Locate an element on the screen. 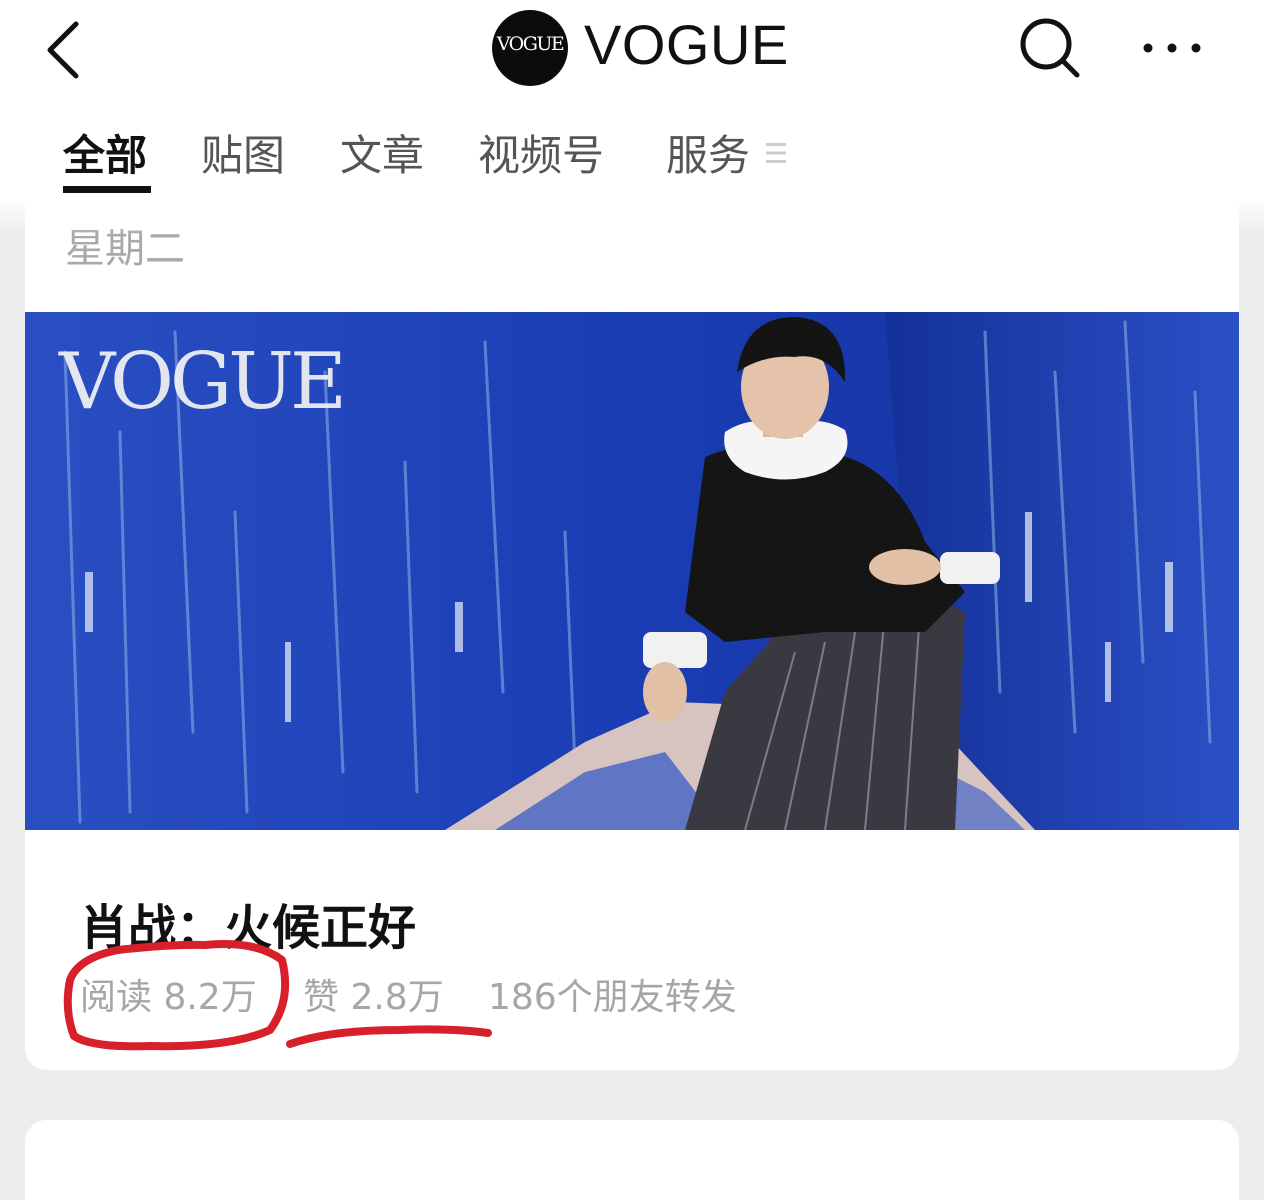 Image resolution: width=1264 pixels, height=1200 pixels. share-count: 186个朋友转发 is located at coordinates (612, 997).